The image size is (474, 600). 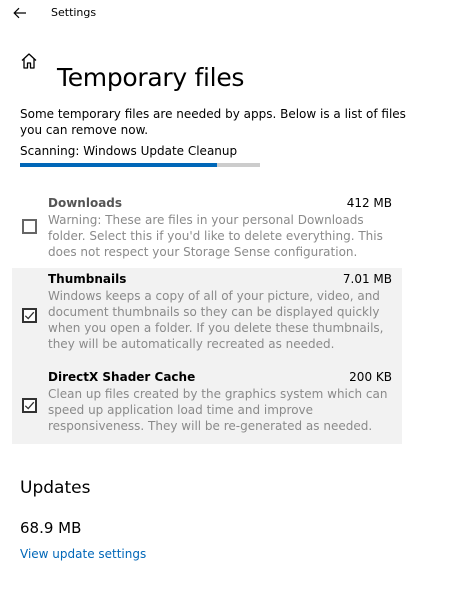 I want to click on item-size: 412 MB, so click(x=369, y=203).